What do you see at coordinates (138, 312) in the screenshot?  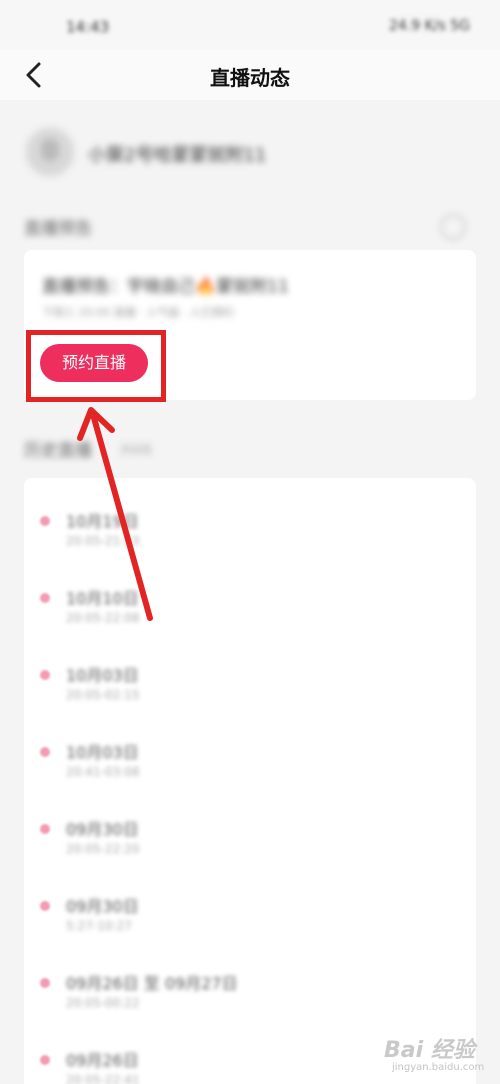 I see `preview-meta: 下周三 20:00 直播 · 人气值 · 人已预约` at bounding box center [138, 312].